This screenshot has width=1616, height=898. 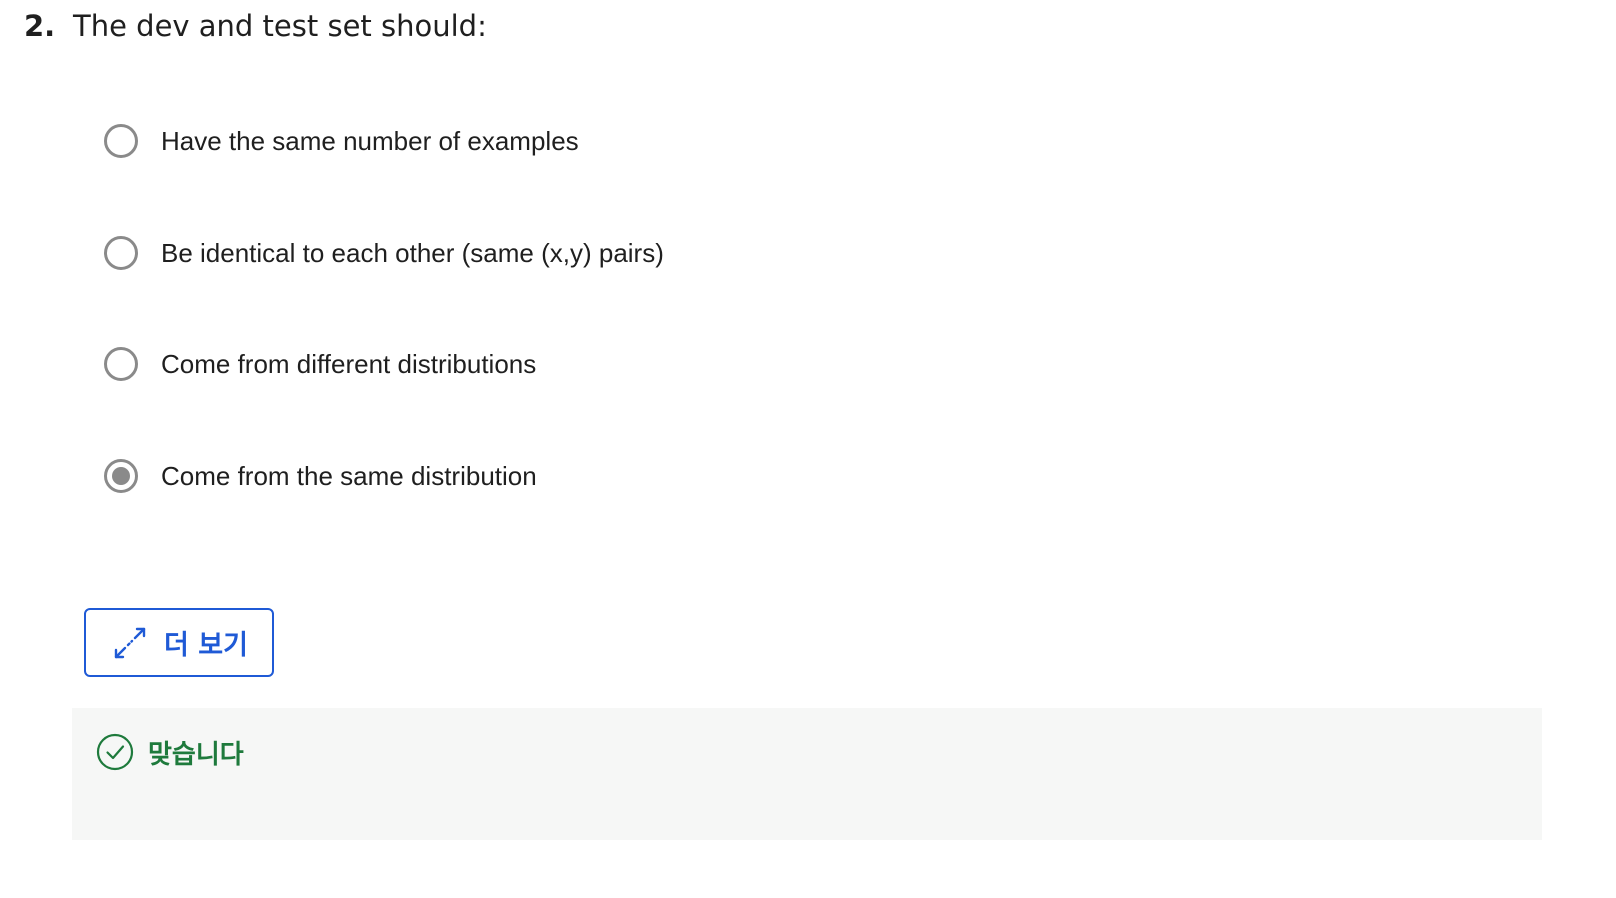 I want to click on more-button: 더 보기, so click(x=179, y=642).